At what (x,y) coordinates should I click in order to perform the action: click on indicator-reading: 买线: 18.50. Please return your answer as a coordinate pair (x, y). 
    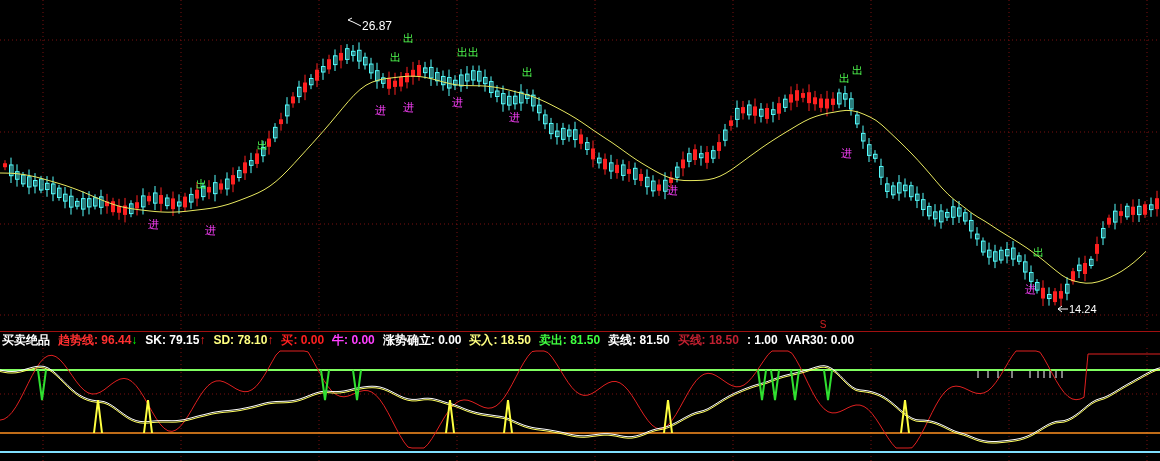
    Looking at the image, I should click on (708, 340).